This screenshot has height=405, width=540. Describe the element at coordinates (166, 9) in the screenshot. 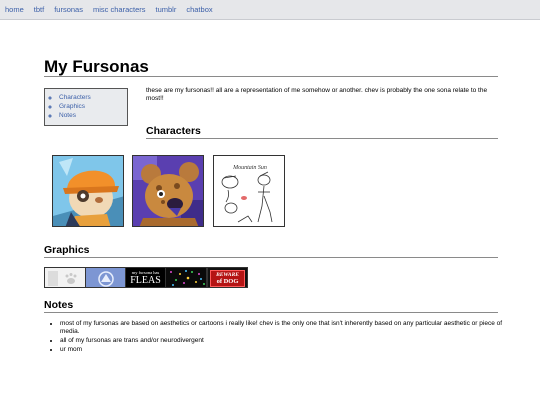

I see `nav-link-tumblr: tumblr` at that location.